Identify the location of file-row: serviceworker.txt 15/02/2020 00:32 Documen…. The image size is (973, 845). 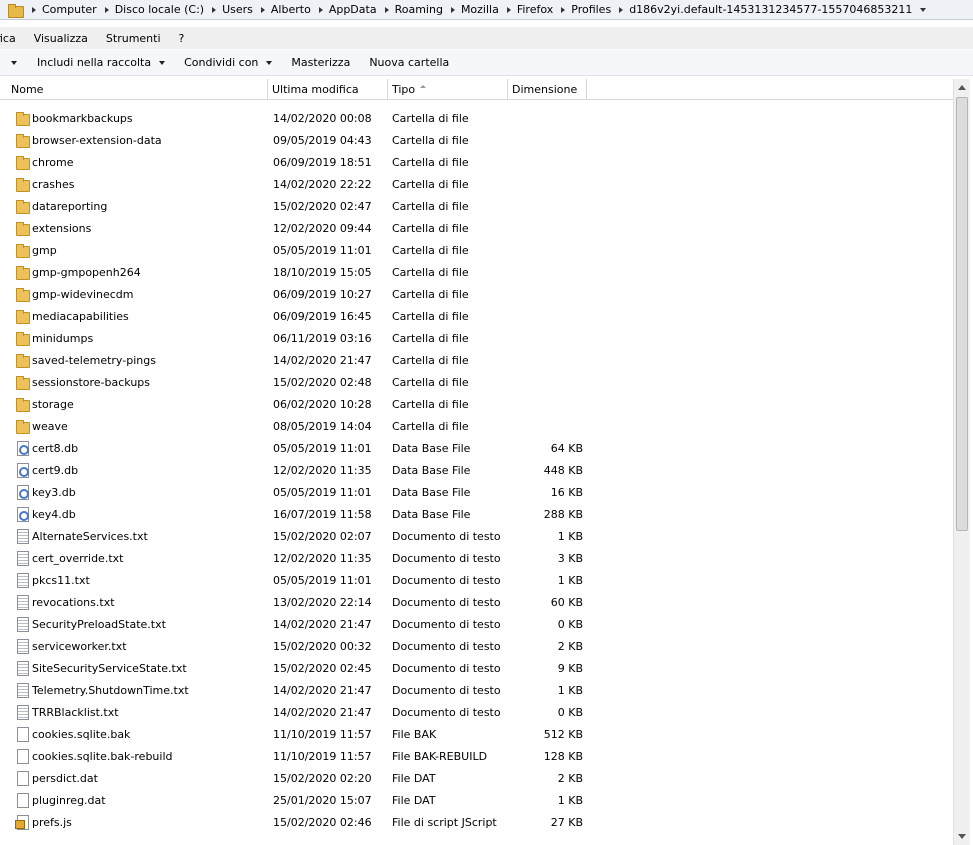
(476, 646).